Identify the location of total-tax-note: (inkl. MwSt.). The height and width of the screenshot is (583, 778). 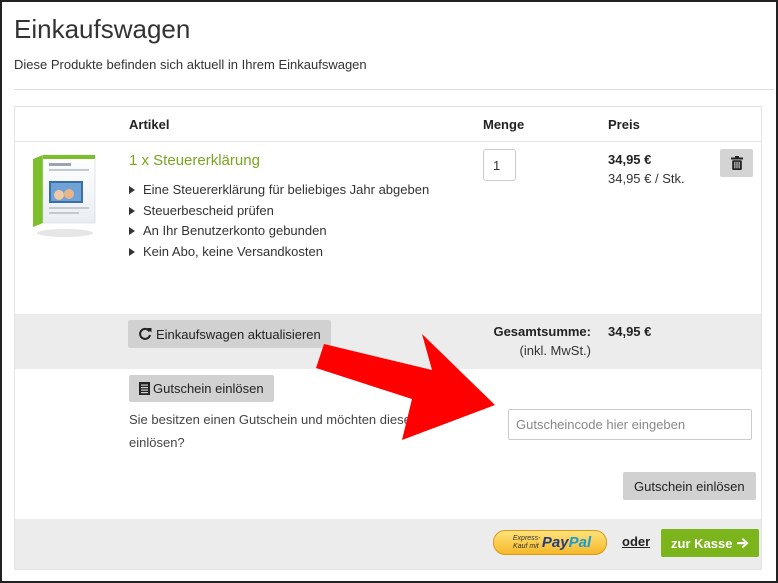
(555, 350).